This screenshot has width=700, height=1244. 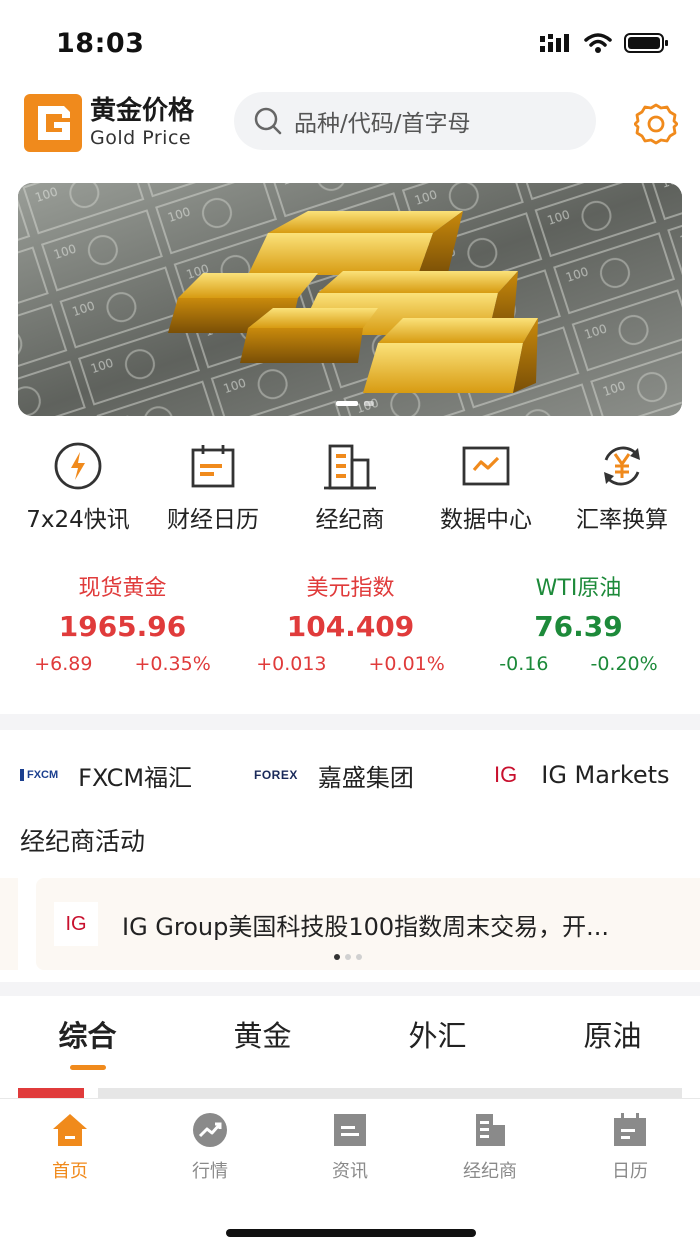 I want to click on banner-dot-active, so click(x=347, y=403).